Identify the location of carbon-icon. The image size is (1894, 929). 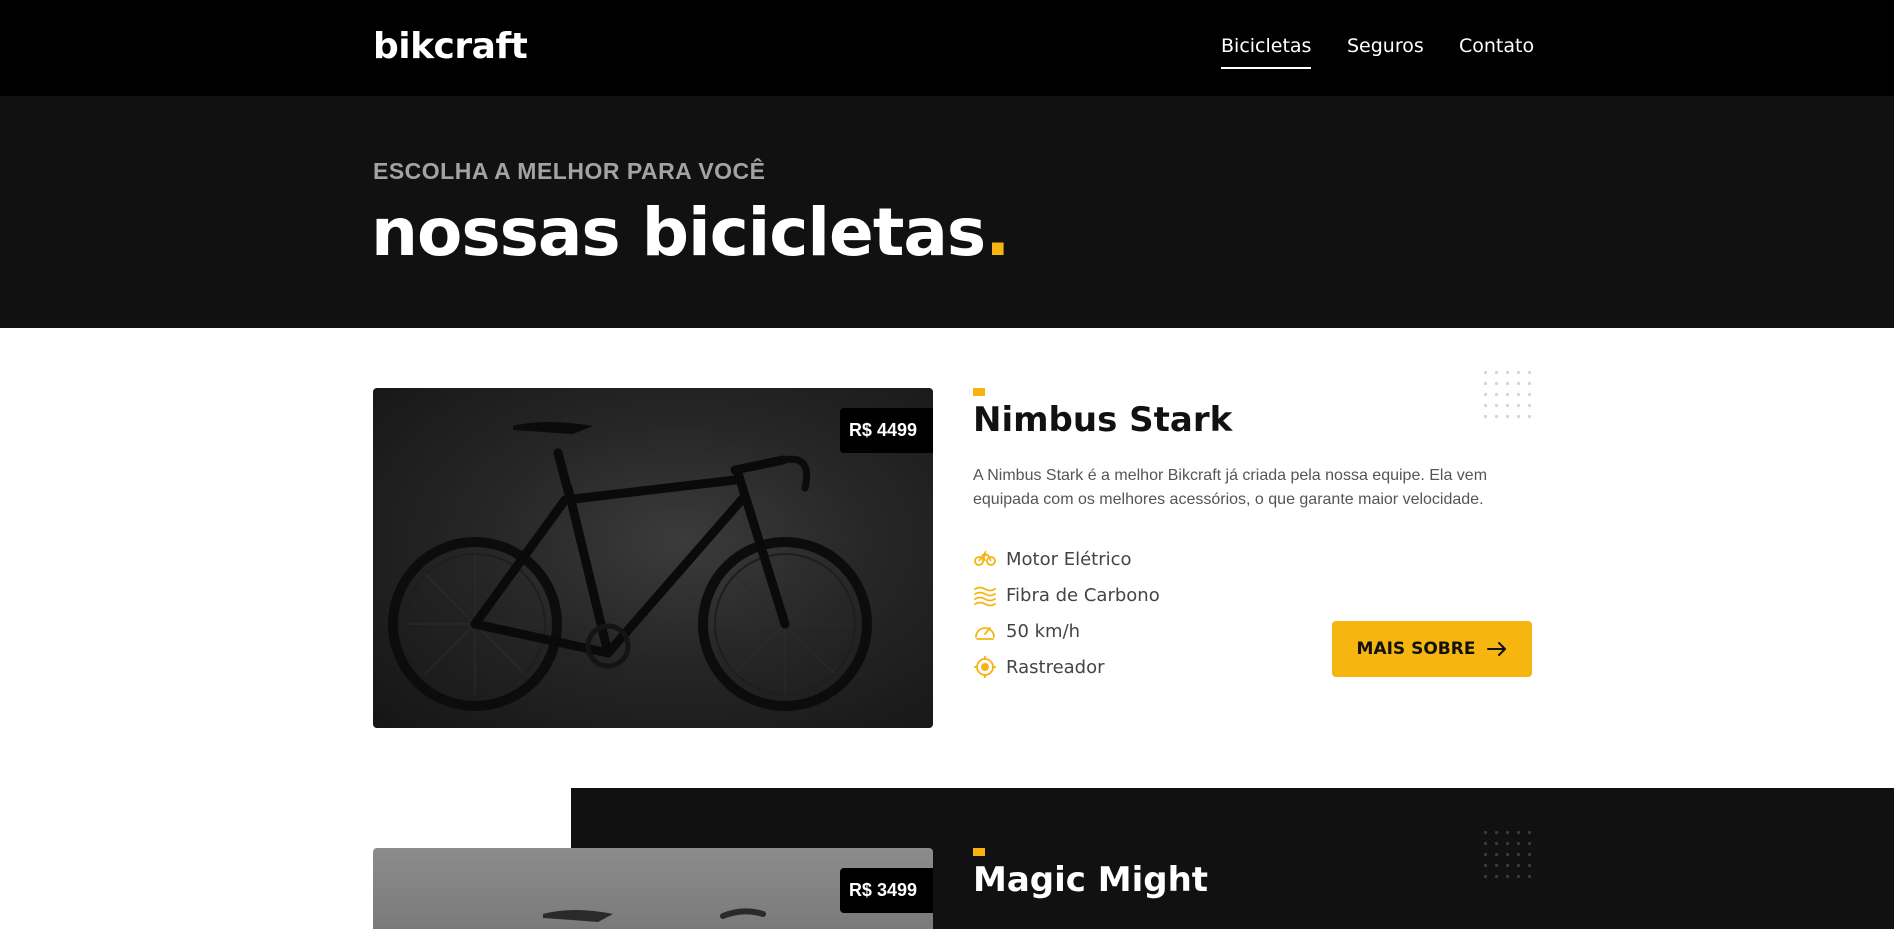
(985, 596).